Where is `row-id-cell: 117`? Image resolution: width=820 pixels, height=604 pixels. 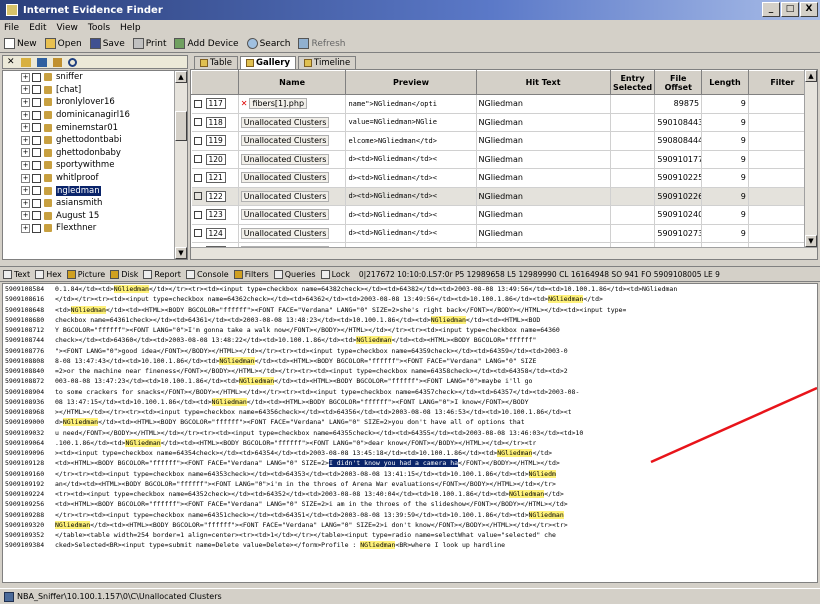 row-id-cell: 117 is located at coordinates (215, 104).